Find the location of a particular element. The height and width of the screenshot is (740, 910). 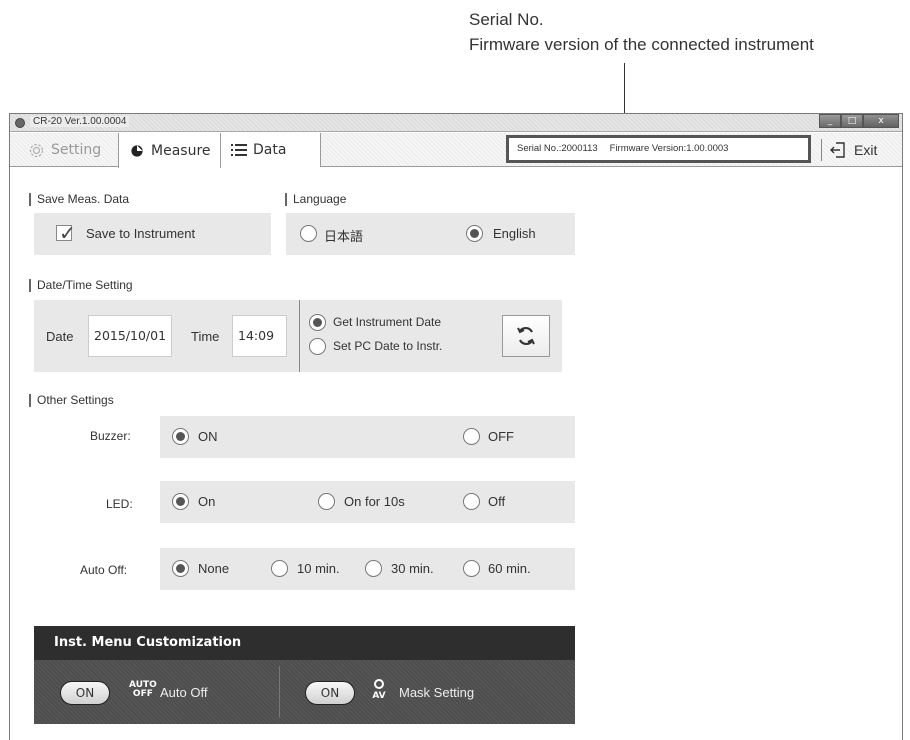

exit-icon is located at coordinates (837, 150).